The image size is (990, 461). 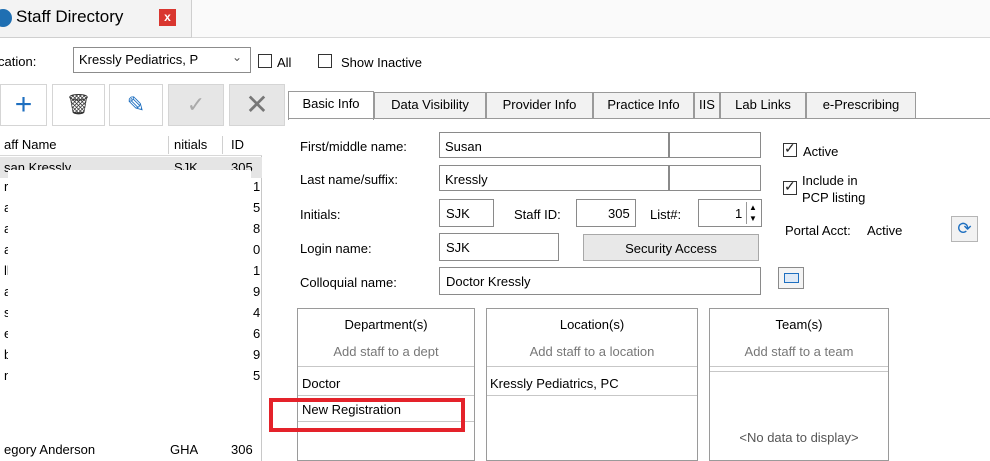 What do you see at coordinates (167, 17) in the screenshot?
I see `close-tab-button: x` at bounding box center [167, 17].